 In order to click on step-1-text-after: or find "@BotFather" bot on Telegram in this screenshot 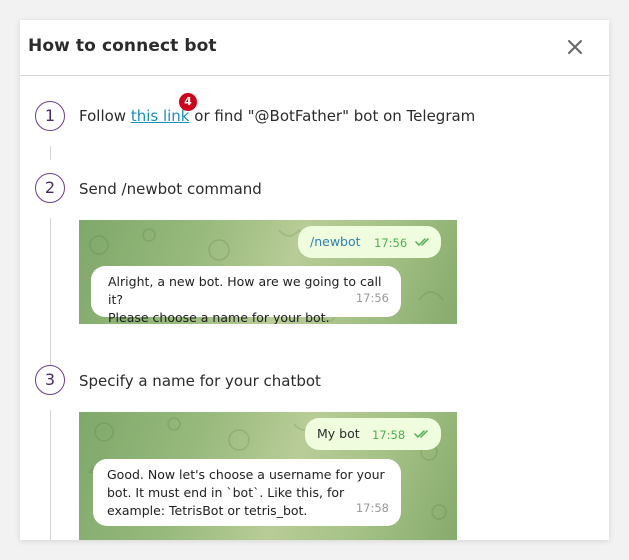, I will do `click(332, 116)`.